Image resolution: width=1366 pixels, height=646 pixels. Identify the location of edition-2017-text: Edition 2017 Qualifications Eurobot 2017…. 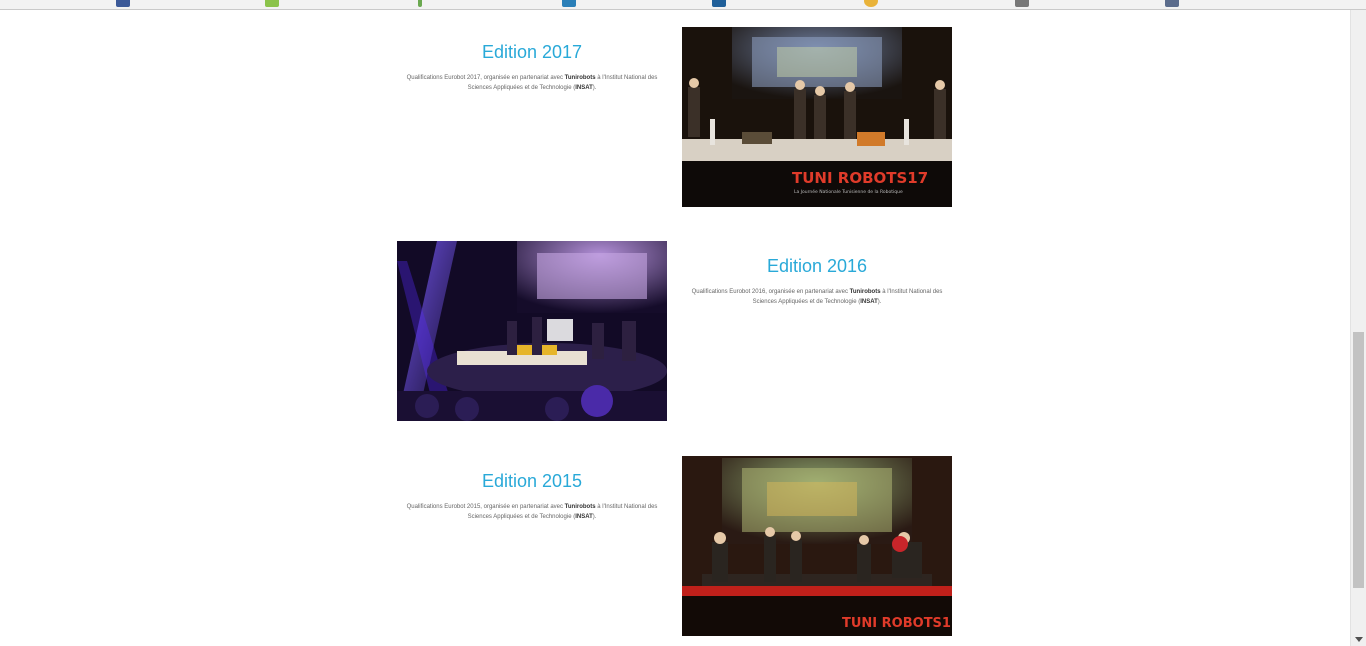
(532, 67).